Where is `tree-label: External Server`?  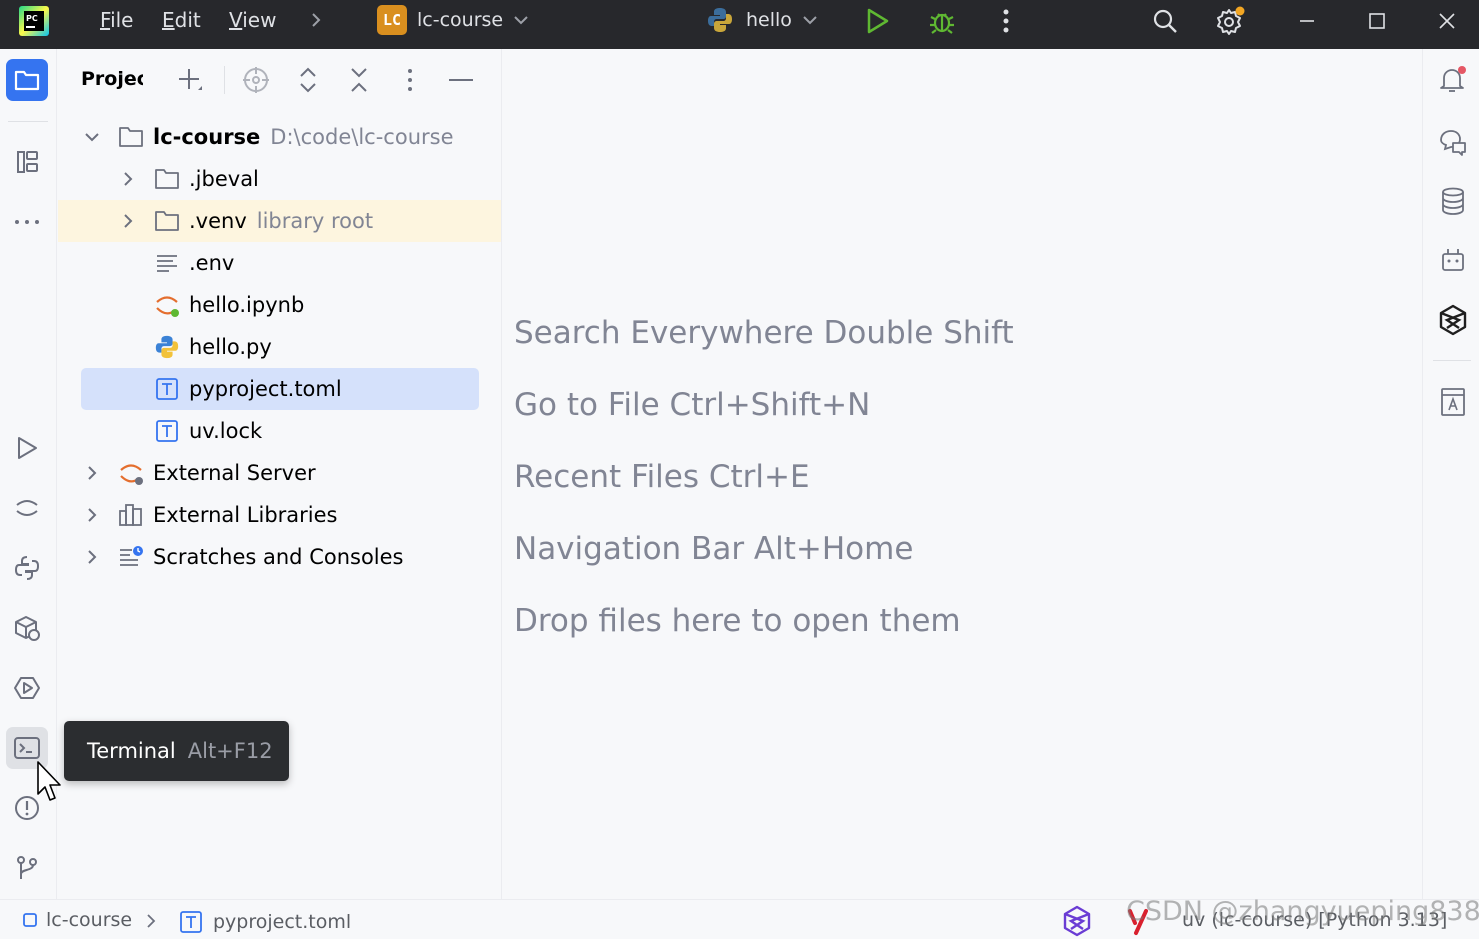
tree-label: External Server is located at coordinates (234, 473).